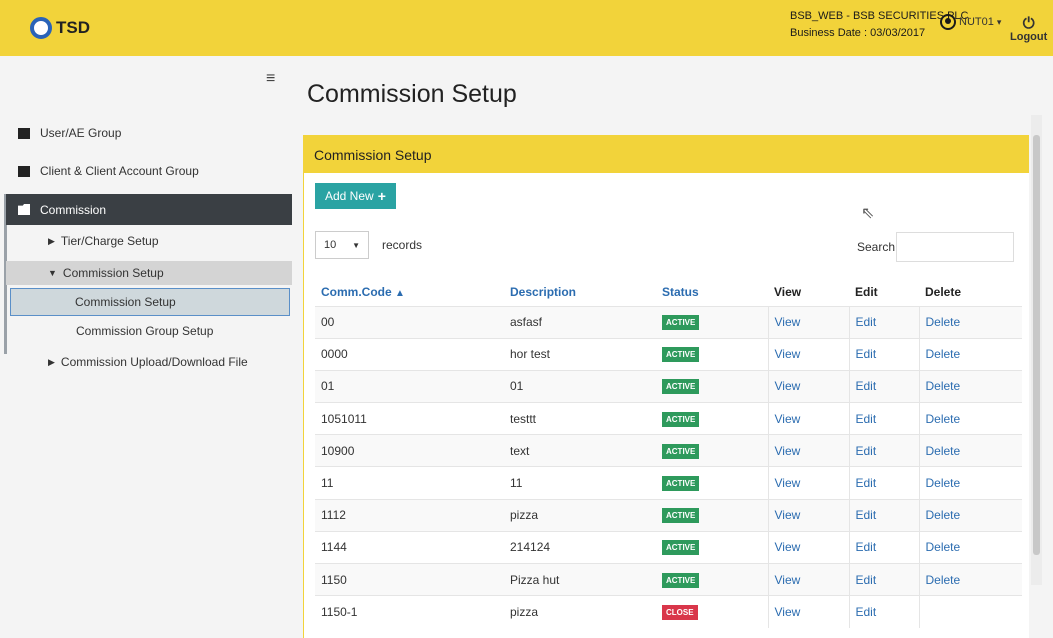 The height and width of the screenshot is (638, 1053). I want to click on search-label: Search, so click(876, 247).